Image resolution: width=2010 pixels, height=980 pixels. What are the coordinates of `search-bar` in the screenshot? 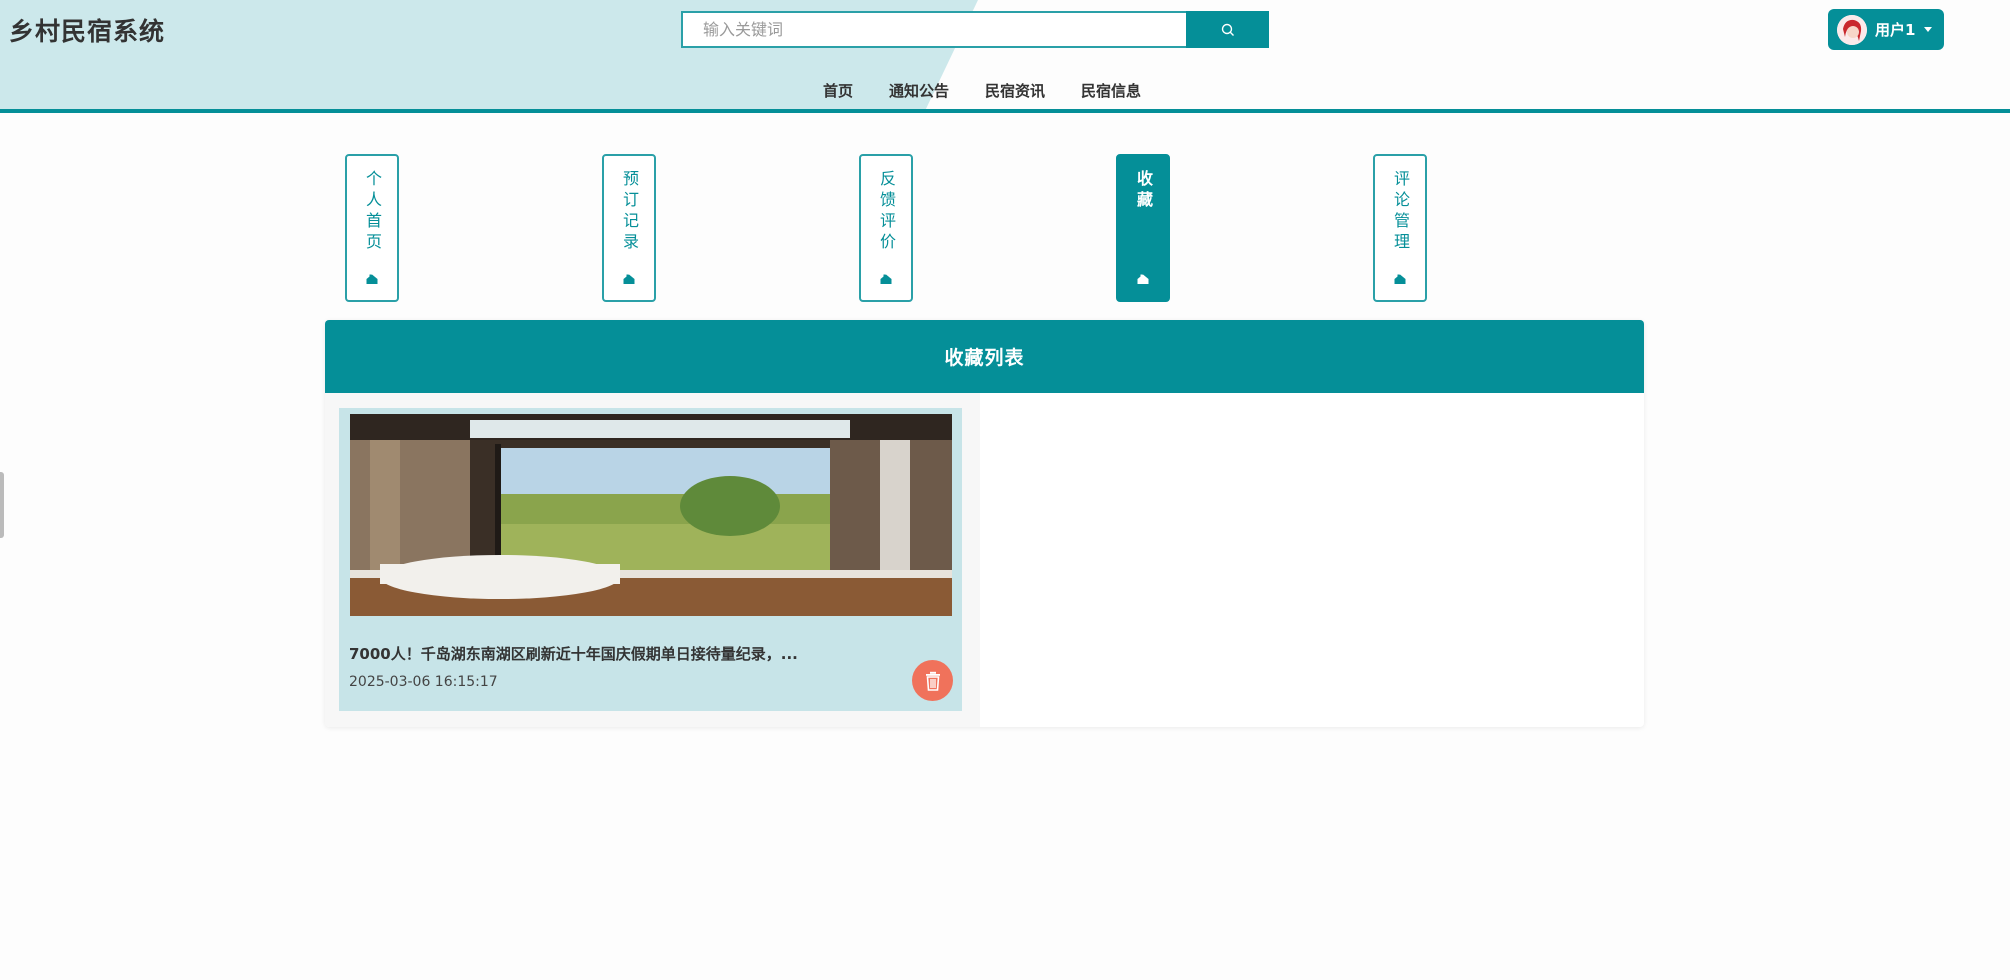 It's located at (975, 29).